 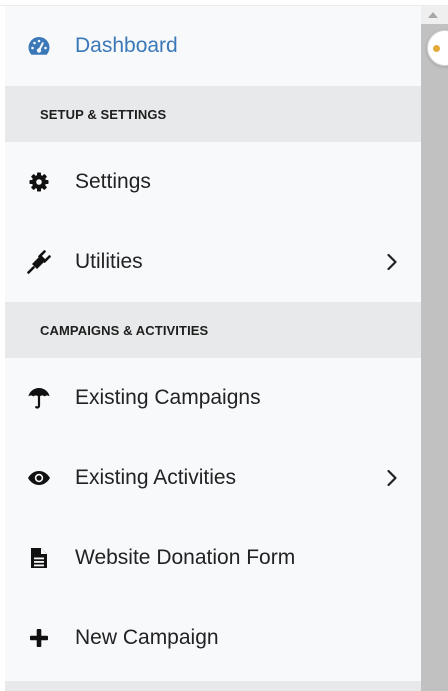 What do you see at coordinates (213, 114) in the screenshot?
I see `section-header-setup: SETUP & SETTINGS` at bounding box center [213, 114].